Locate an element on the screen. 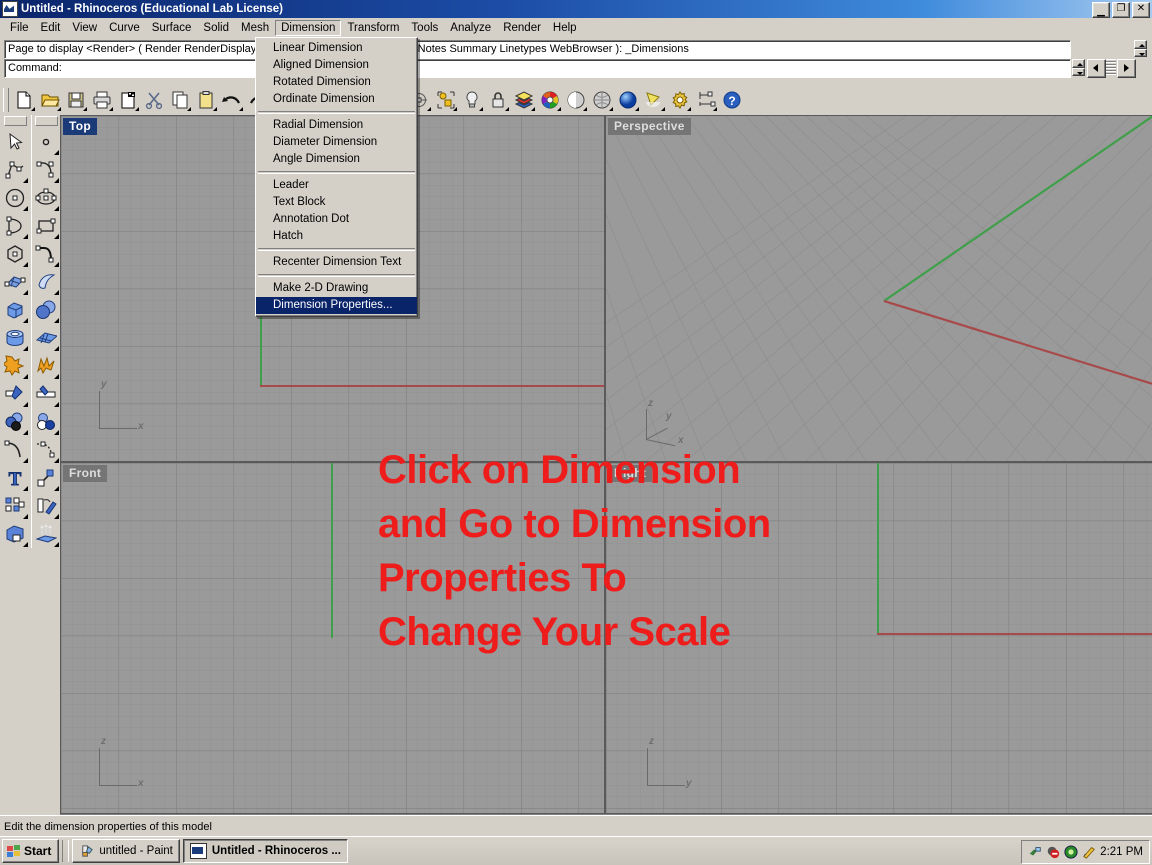  network-icon is located at coordinates (1035, 852).